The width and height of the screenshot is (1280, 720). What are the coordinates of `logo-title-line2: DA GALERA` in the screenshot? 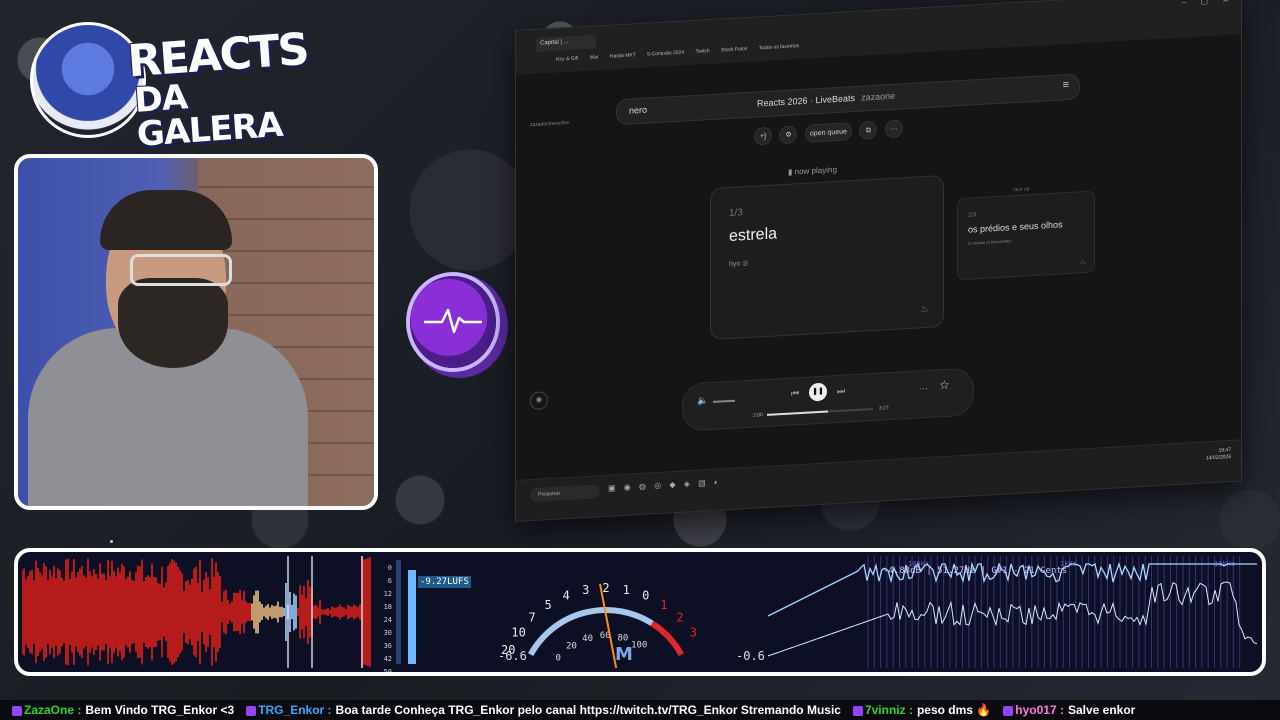 It's located at (208, 116).